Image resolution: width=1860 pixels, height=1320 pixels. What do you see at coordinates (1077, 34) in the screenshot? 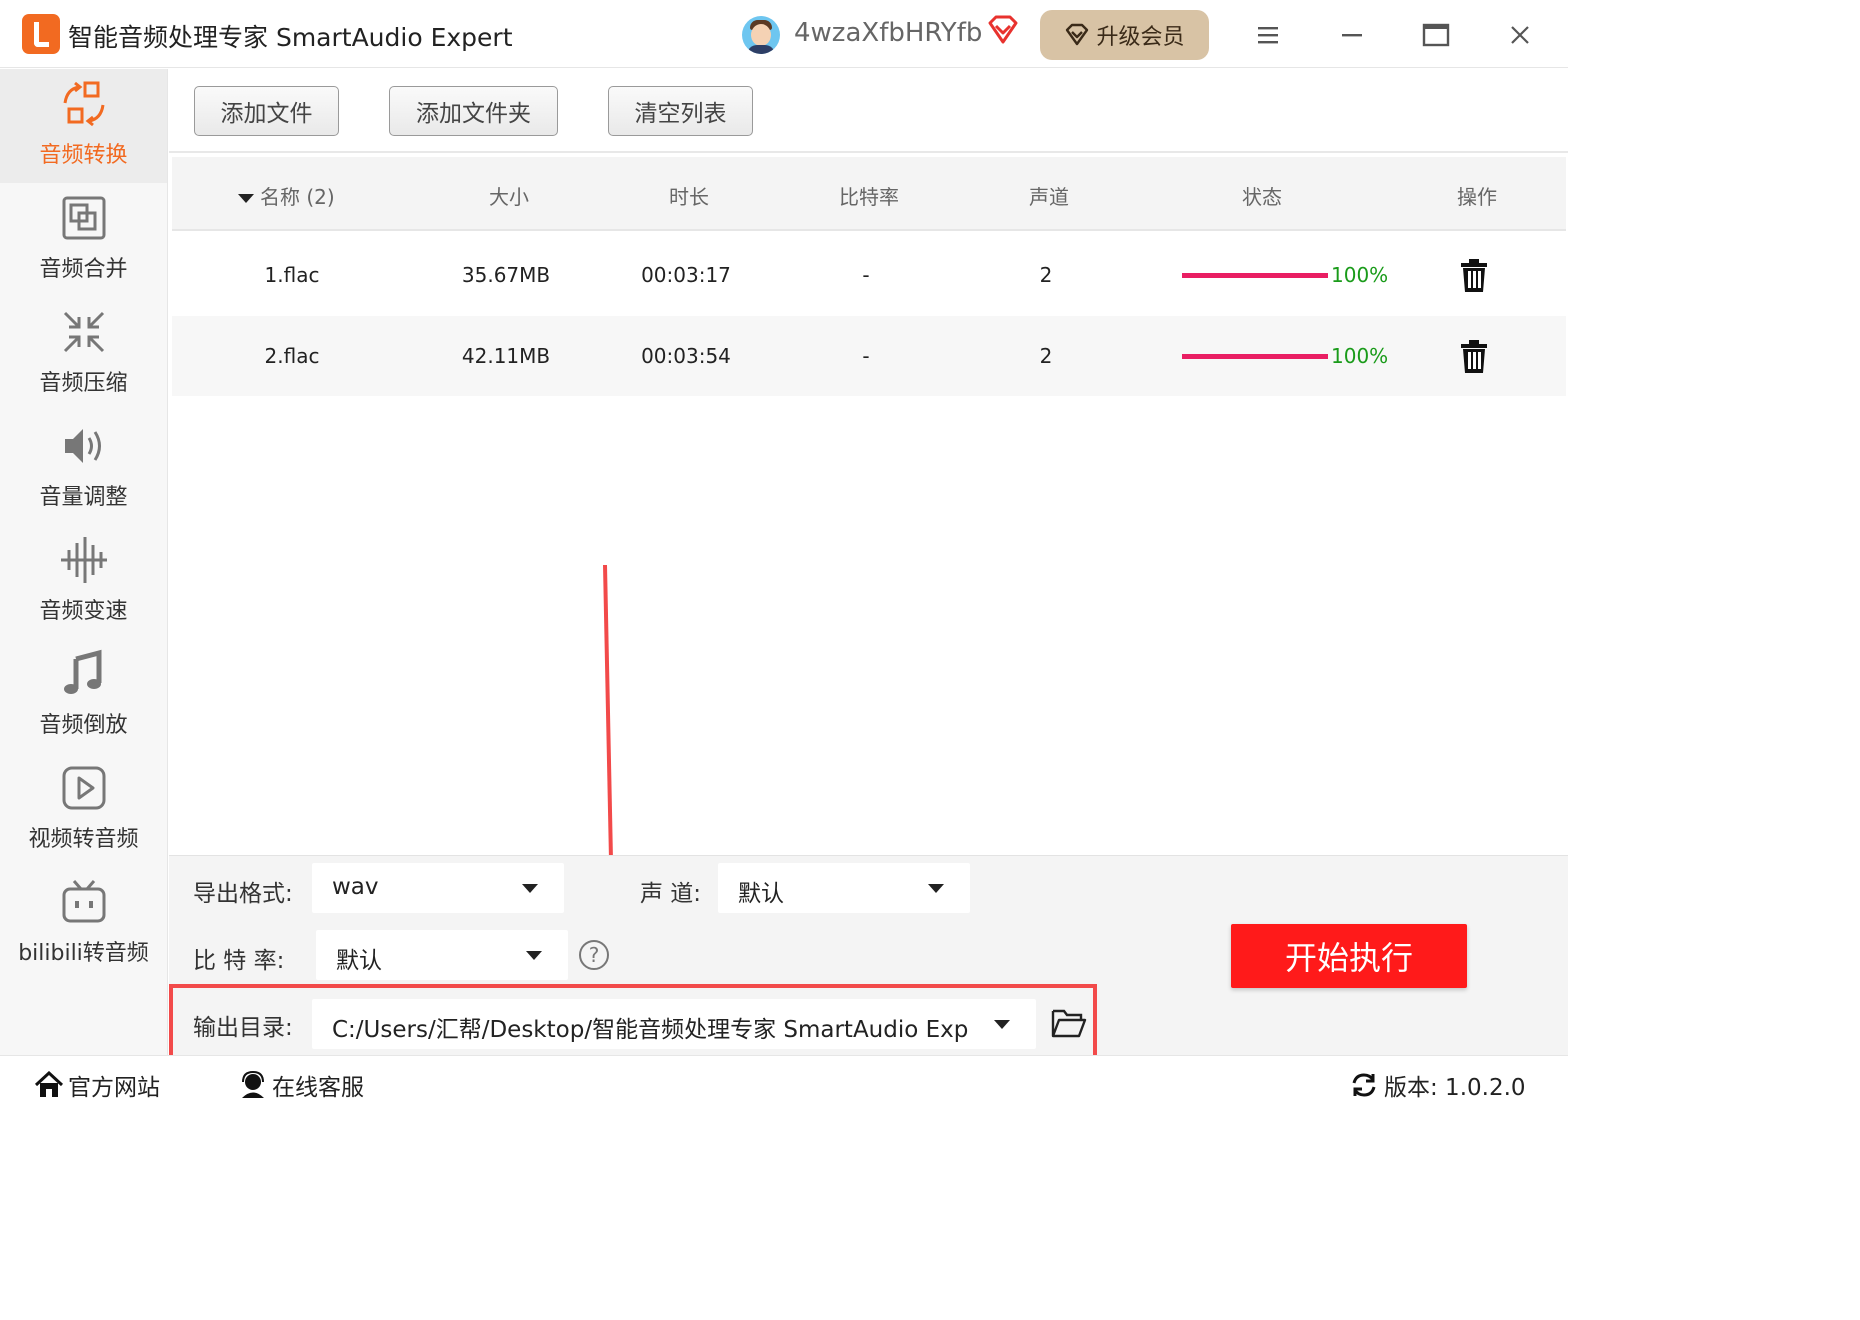
I see `diamond-icon` at bounding box center [1077, 34].